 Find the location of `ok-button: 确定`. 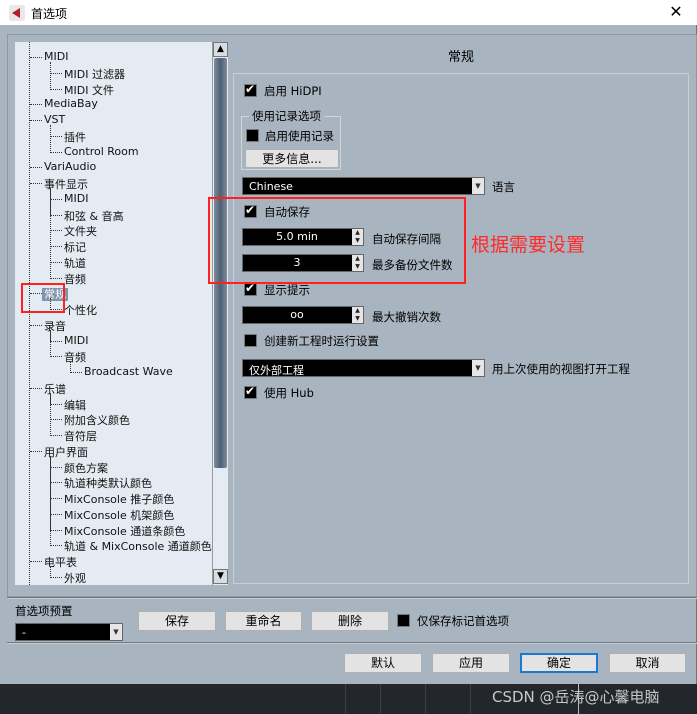

ok-button: 确定 is located at coordinates (559, 663).